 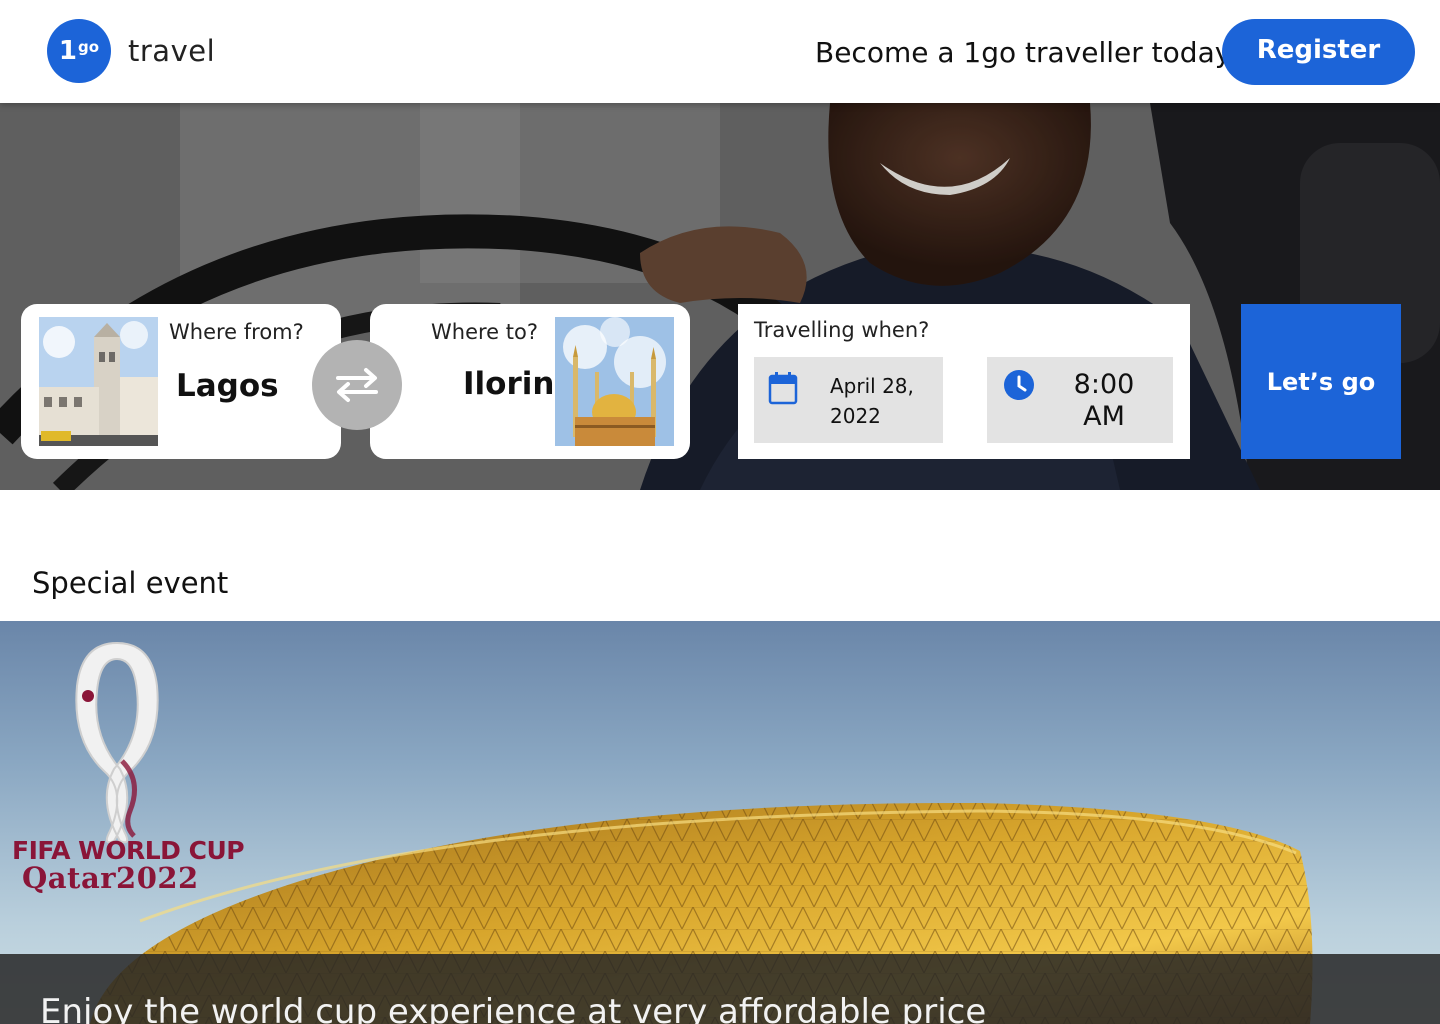 What do you see at coordinates (1023, 52) in the screenshot?
I see `signup-tagline: Become a 1go traveller today` at bounding box center [1023, 52].